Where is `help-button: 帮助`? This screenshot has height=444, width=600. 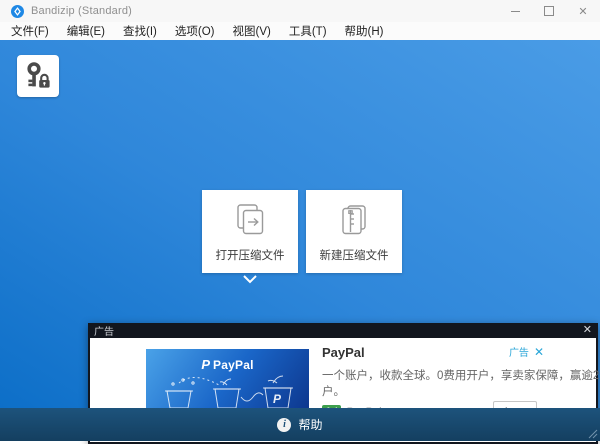
help-button: 帮助 is located at coordinates (310, 424).